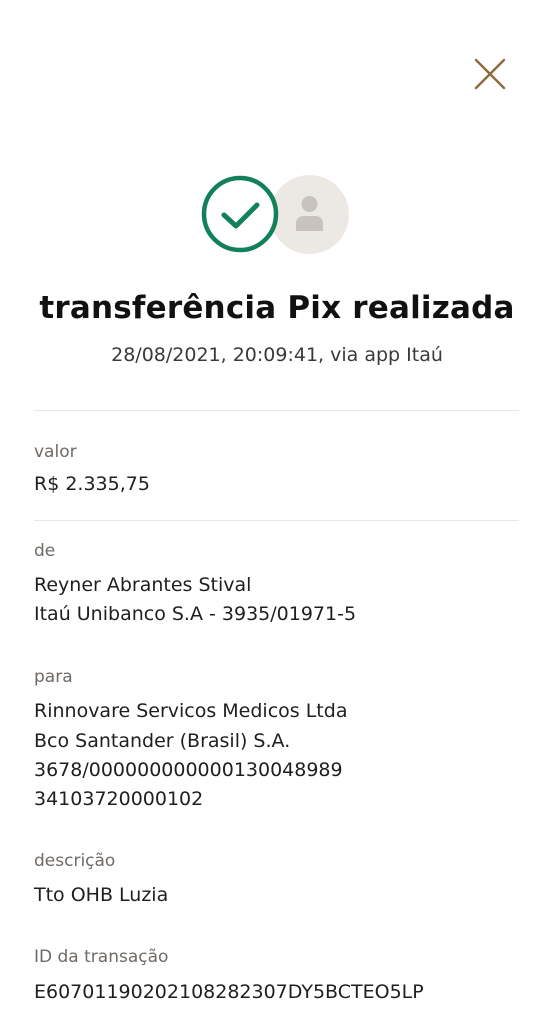 The height and width of the screenshot is (1024, 554). I want to click on description-value: Tto OHB Luzia, so click(101, 895).